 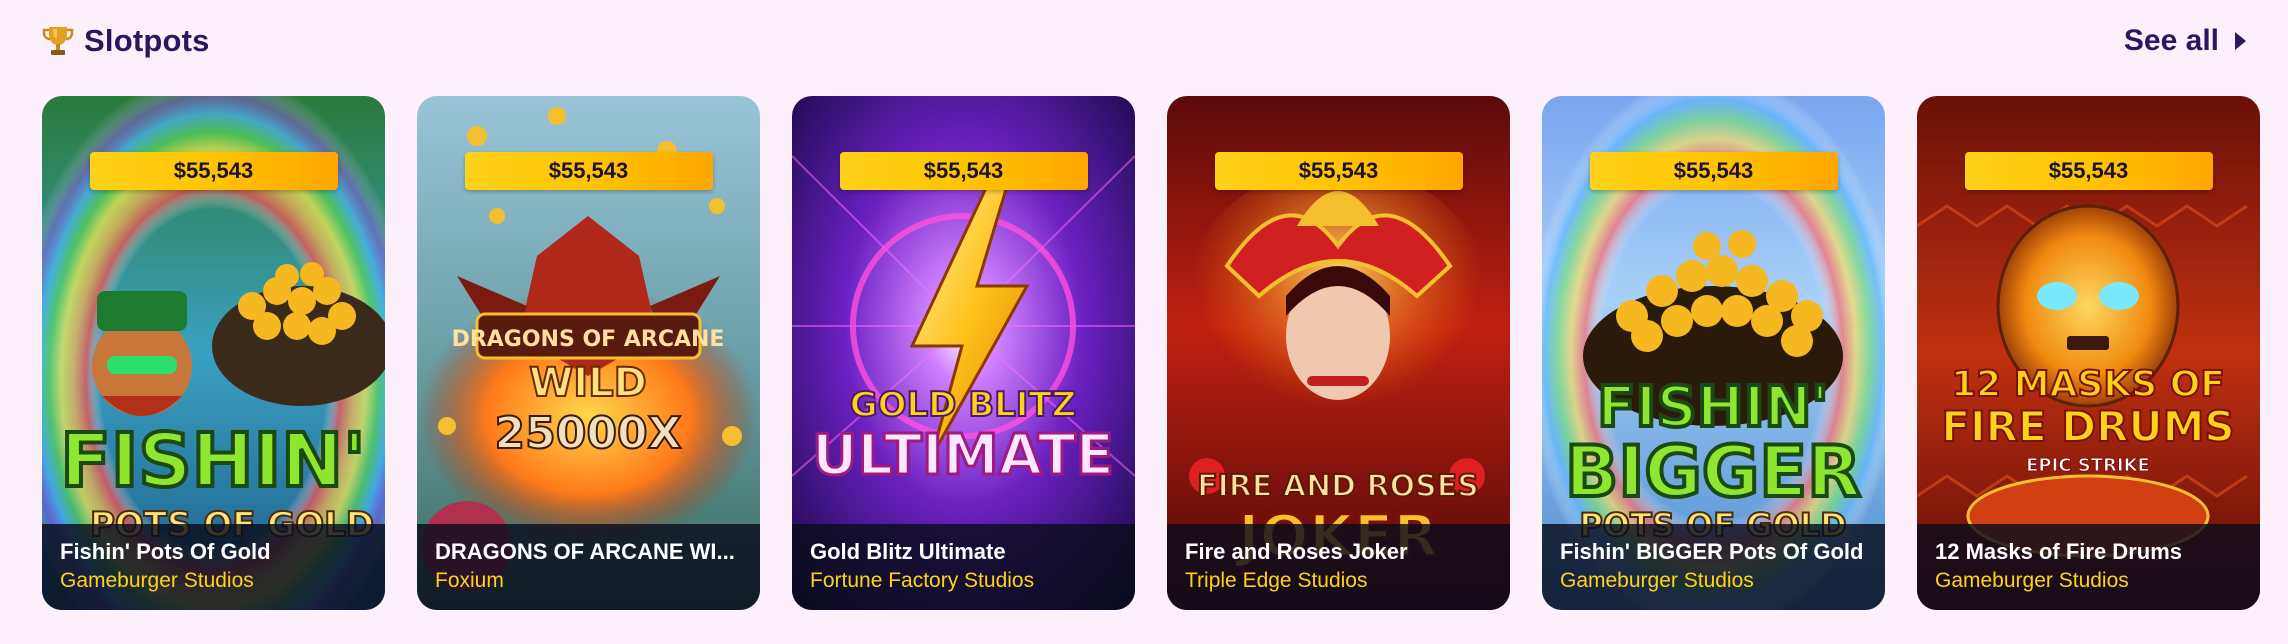 What do you see at coordinates (963, 455) in the screenshot?
I see `logo-line-2: ULTIMATE` at bounding box center [963, 455].